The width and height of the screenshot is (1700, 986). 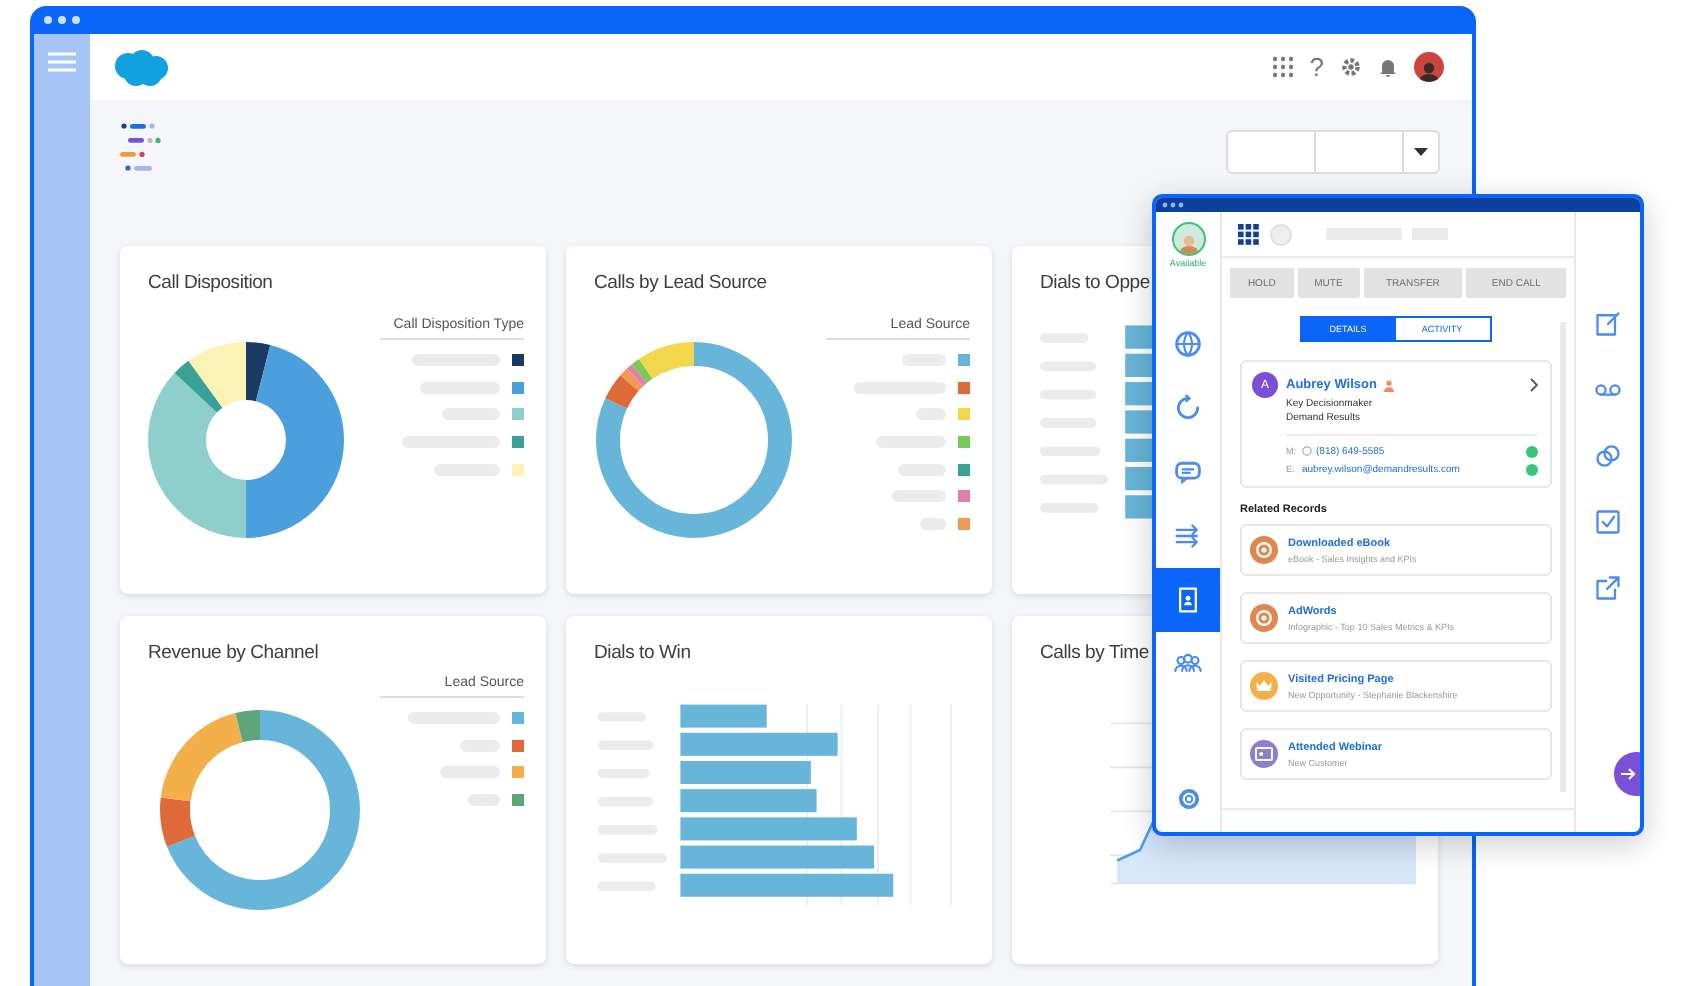 I want to click on agent-avatar, so click(x=1188, y=239).